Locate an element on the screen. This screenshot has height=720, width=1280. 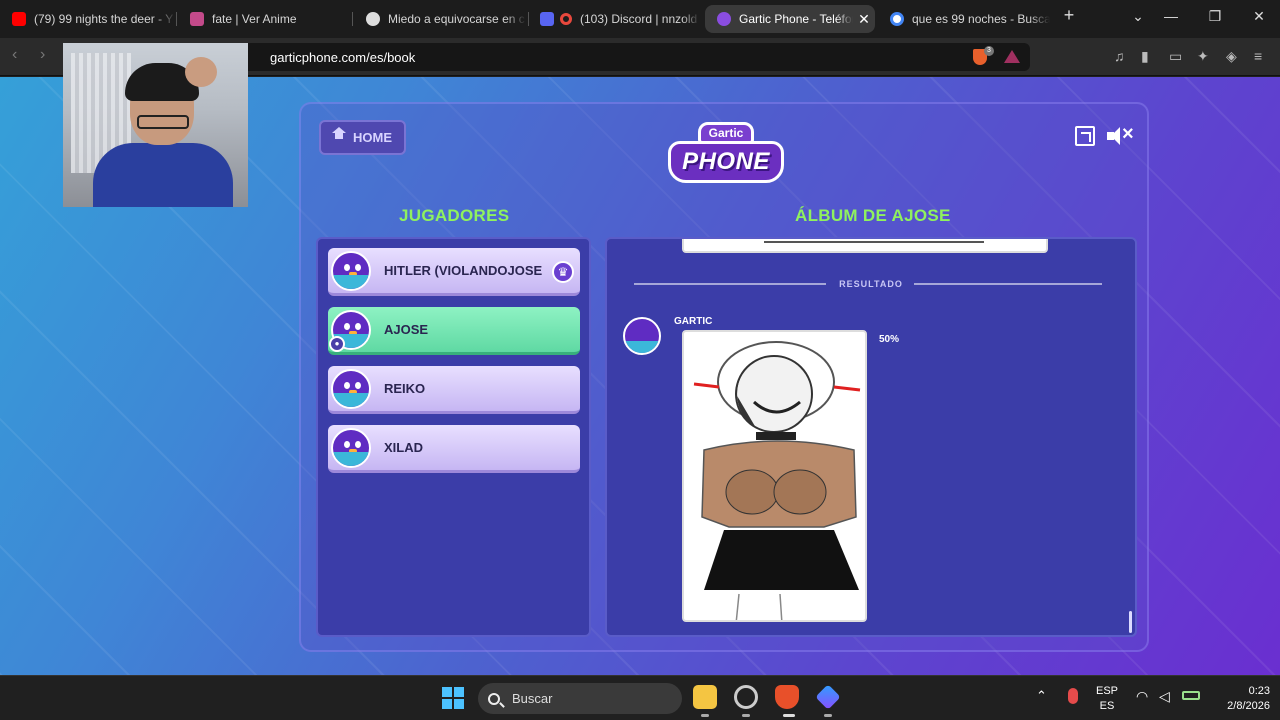
forward-icon: › is located at coordinates (42, 55).